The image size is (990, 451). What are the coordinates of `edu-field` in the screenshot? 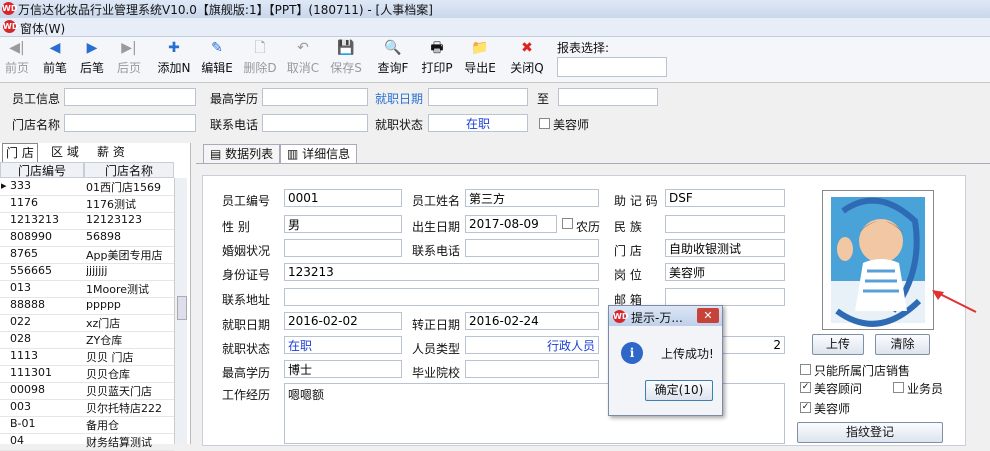 It's located at (343, 369).